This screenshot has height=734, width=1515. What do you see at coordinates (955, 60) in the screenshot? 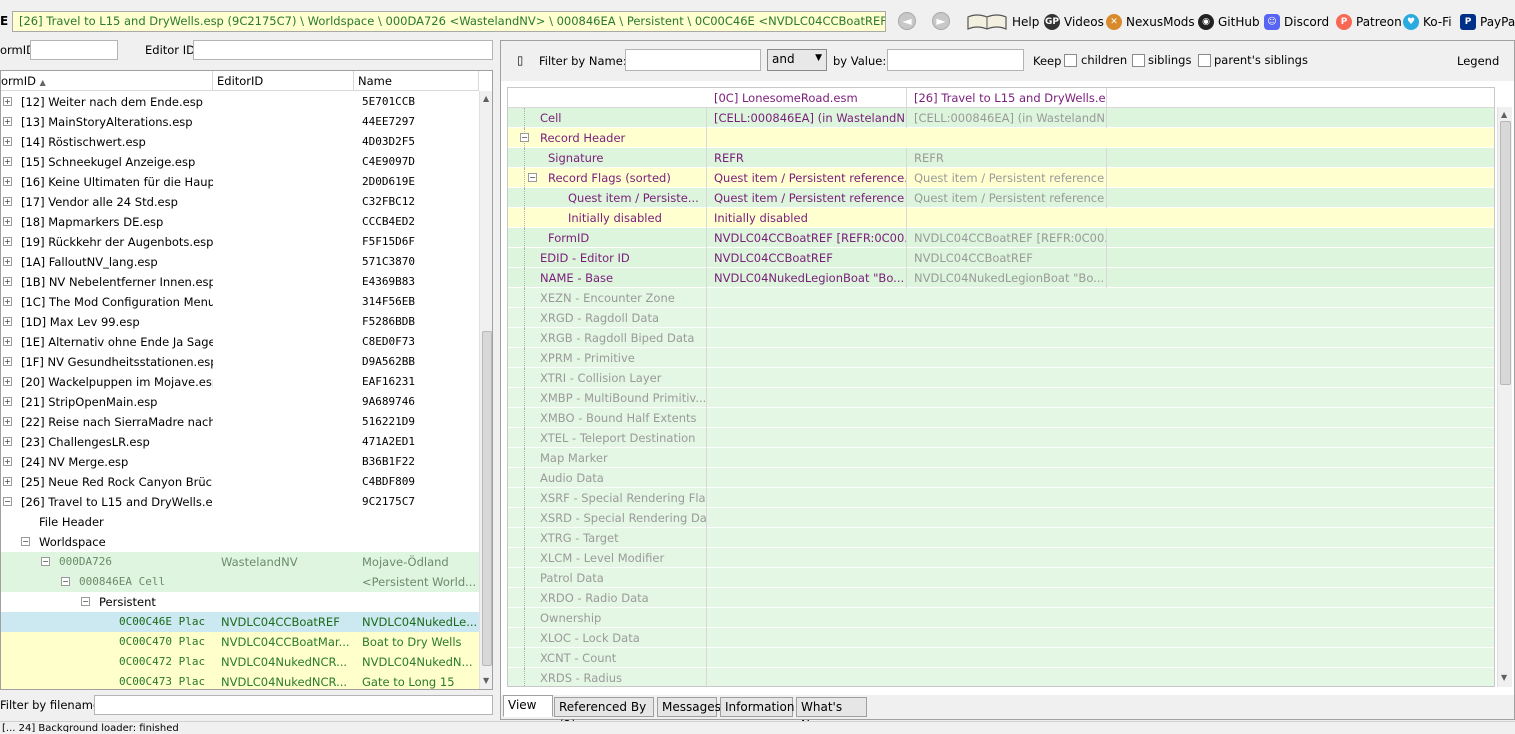
I see `filter-value-input` at bounding box center [955, 60].